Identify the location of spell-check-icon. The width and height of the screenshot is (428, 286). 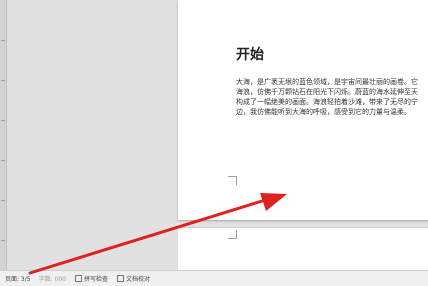
(78, 278).